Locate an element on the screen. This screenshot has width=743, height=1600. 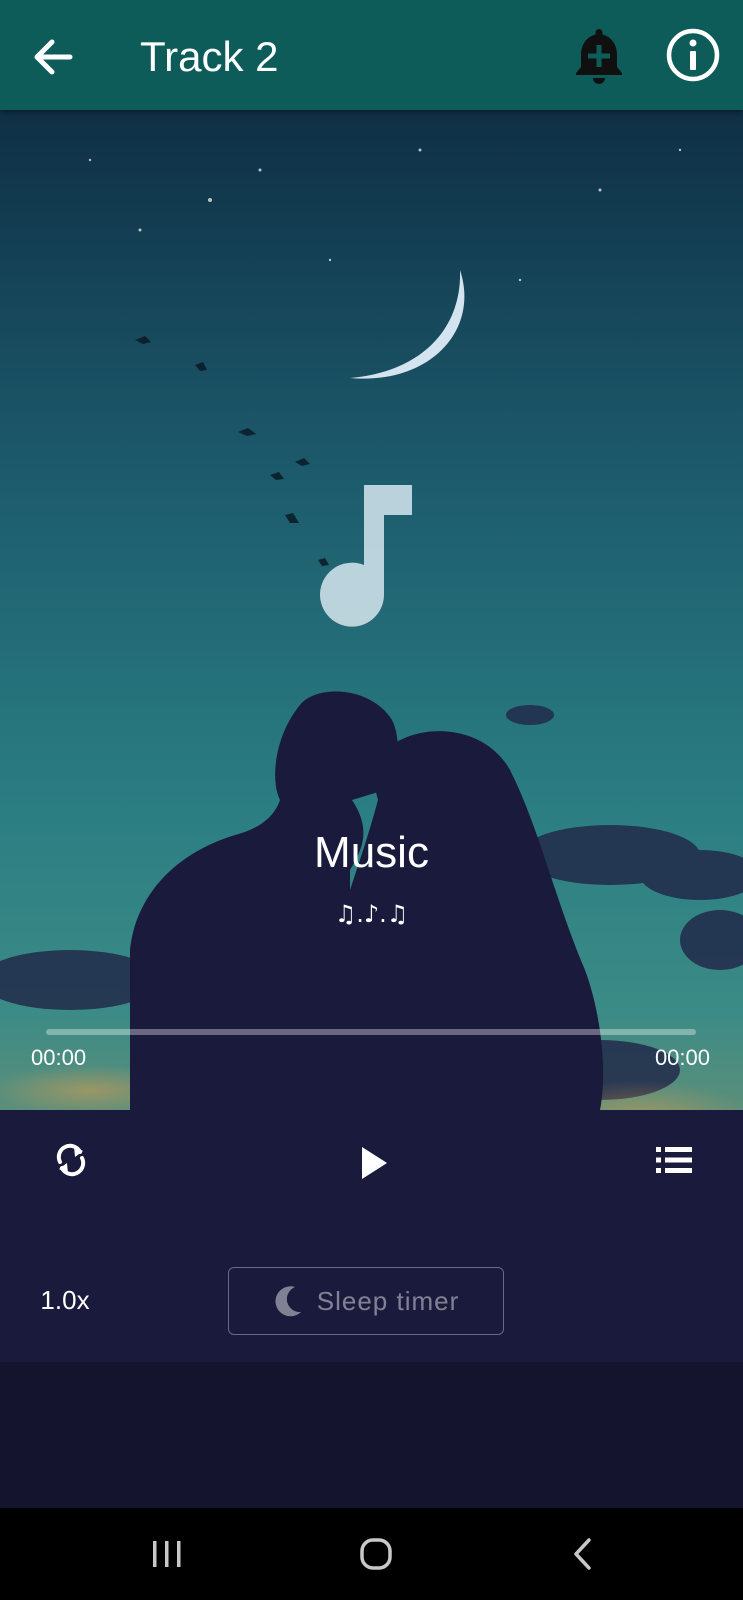
playback-speed-button: 1.0x is located at coordinates (65, 1300).